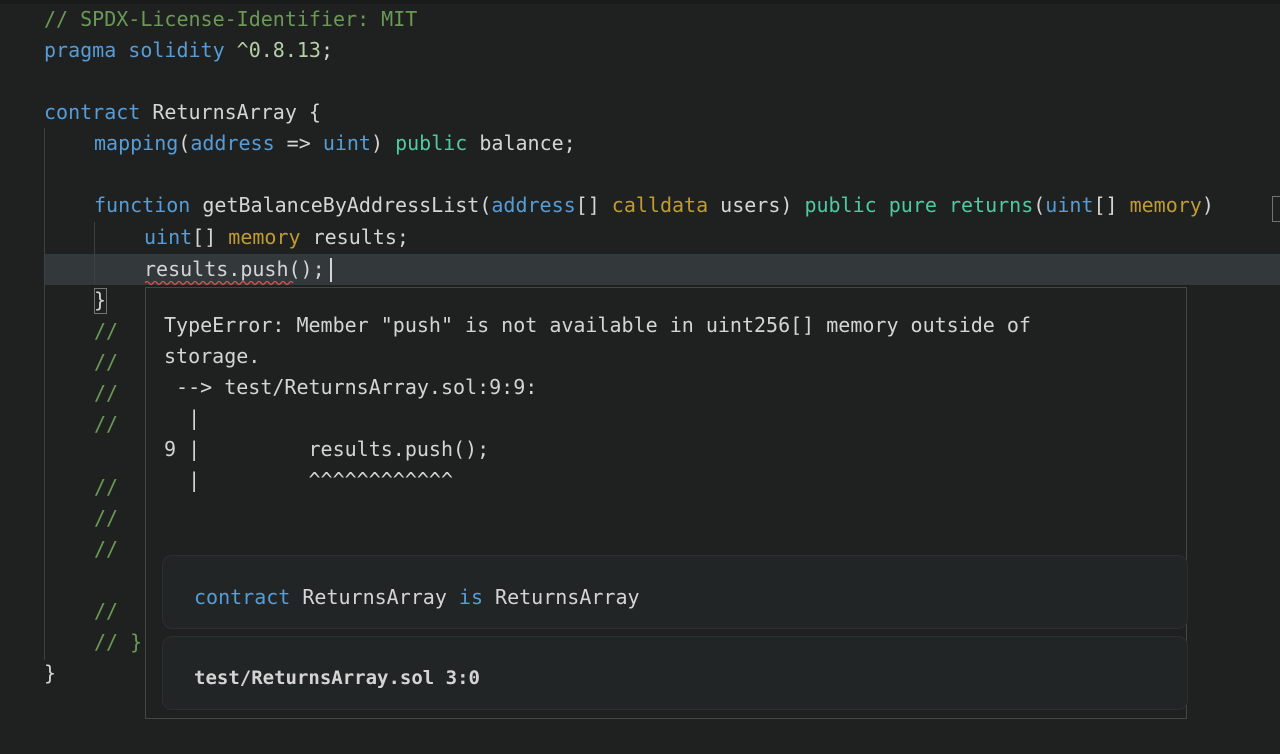 Image resolution: width=1280 pixels, height=754 pixels. What do you see at coordinates (354, 237) in the screenshot?
I see `token-results: results;` at bounding box center [354, 237].